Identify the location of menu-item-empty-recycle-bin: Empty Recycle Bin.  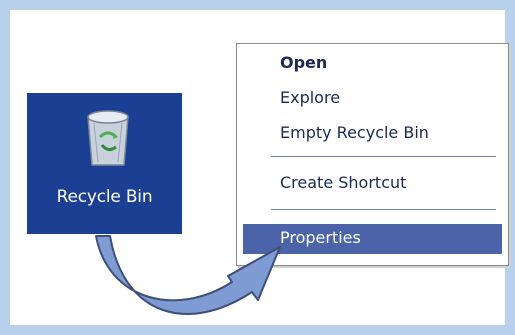
(354, 132).